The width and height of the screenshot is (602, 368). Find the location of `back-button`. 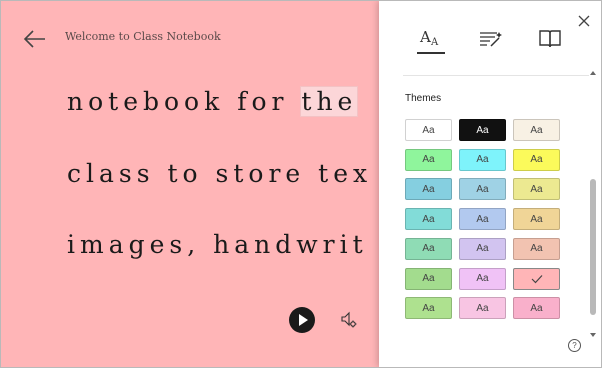

back-button is located at coordinates (34, 39).